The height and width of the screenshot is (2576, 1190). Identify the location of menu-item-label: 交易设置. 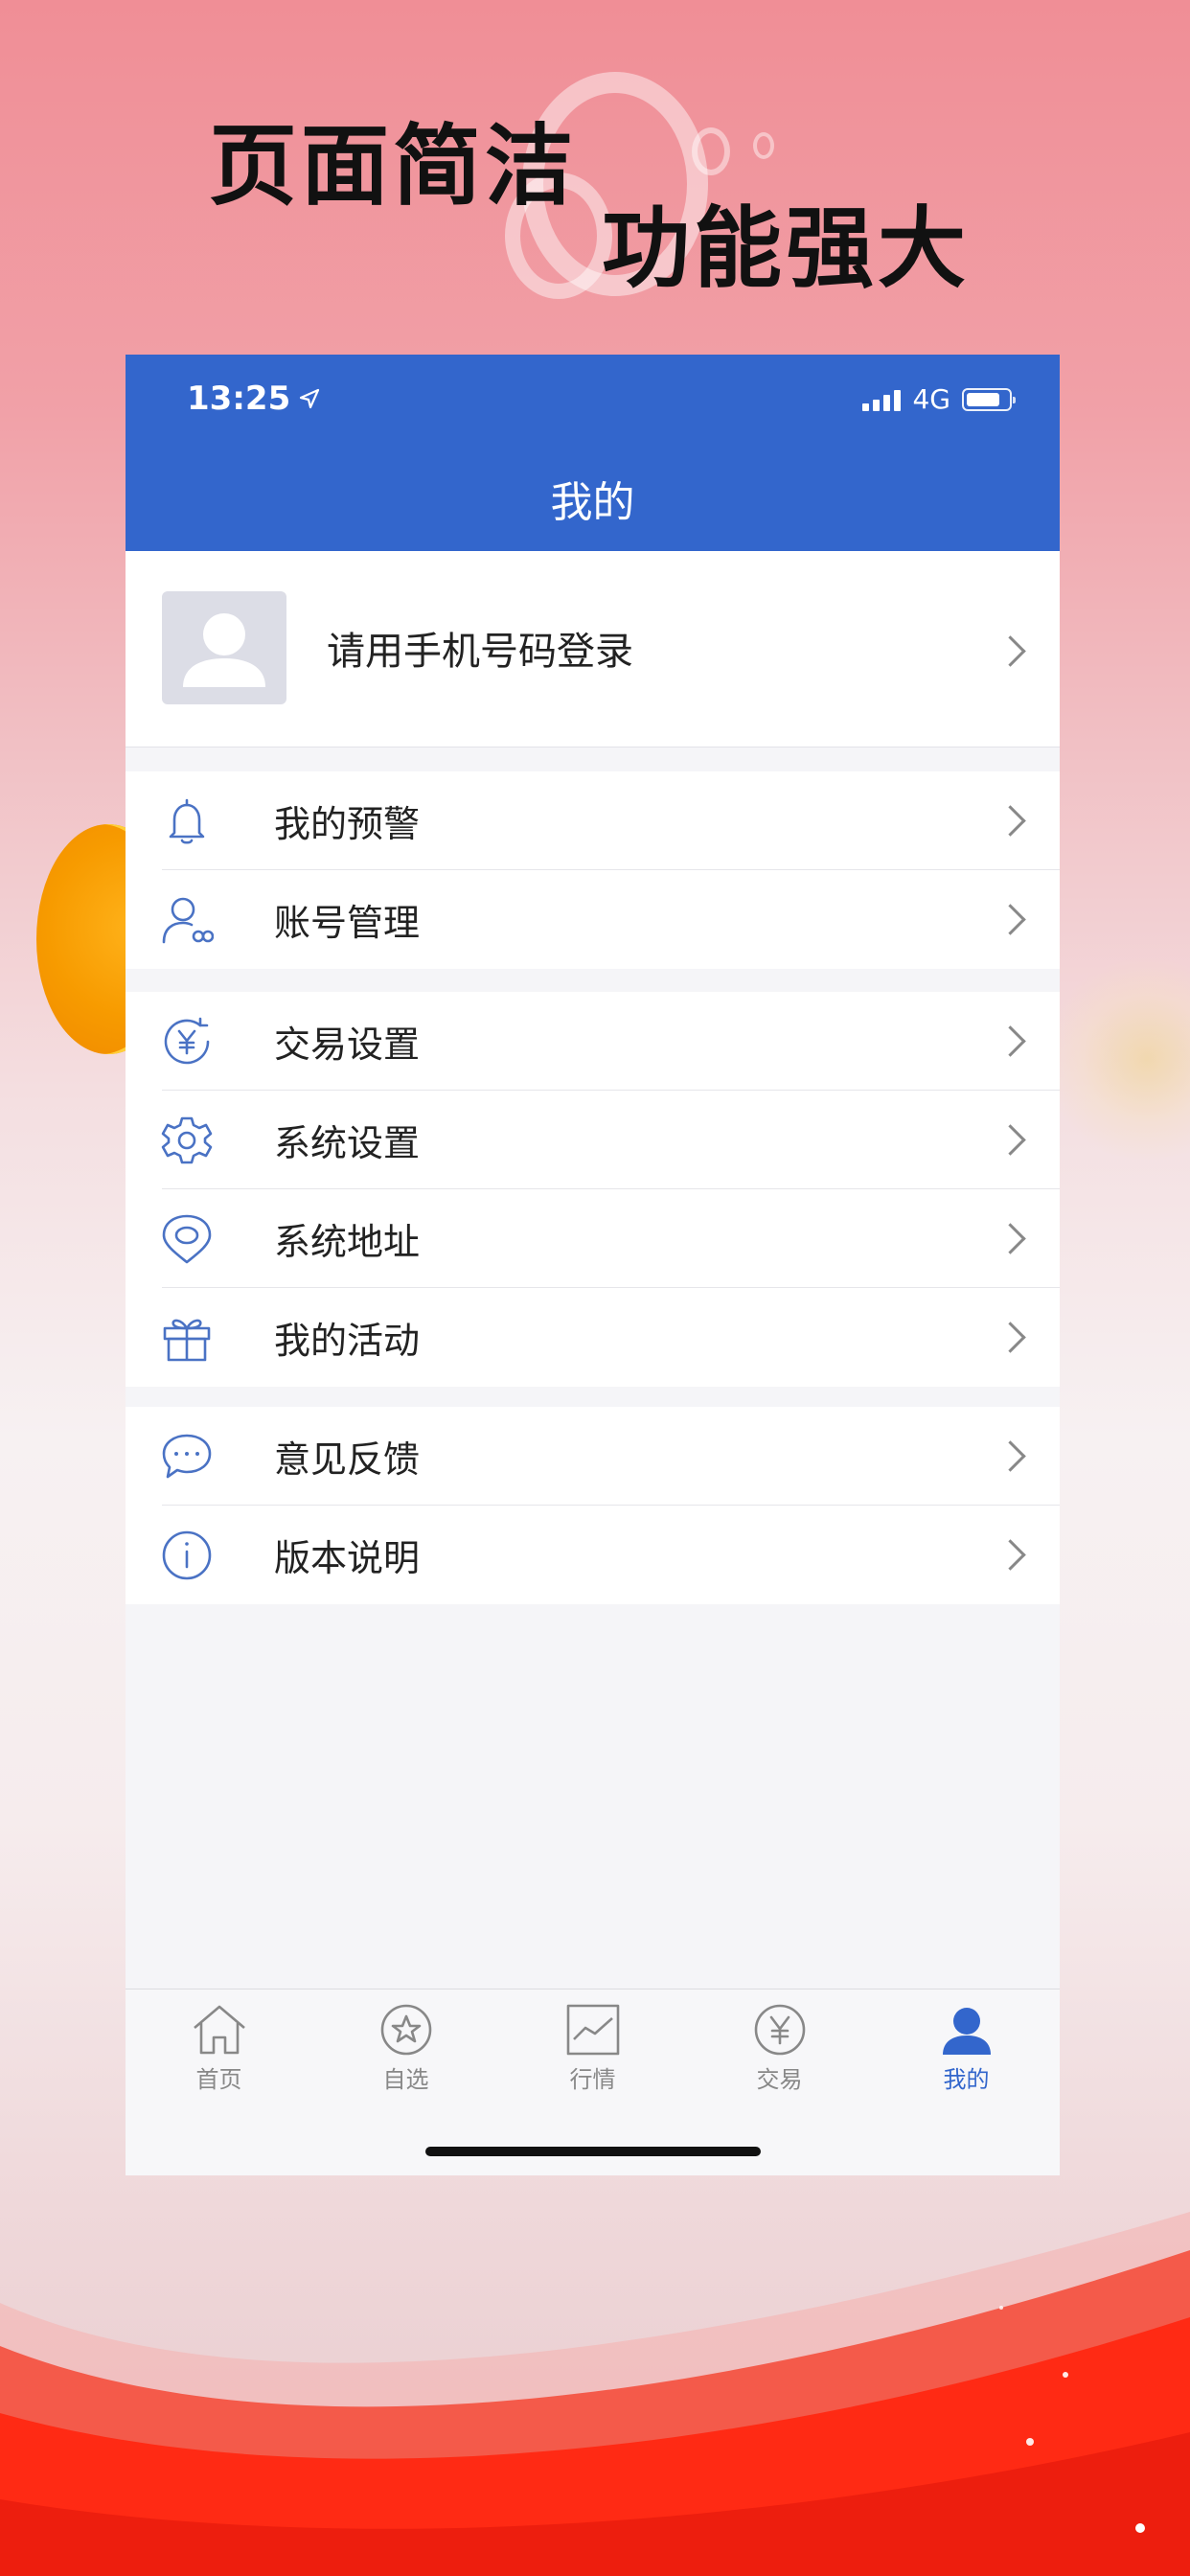
(348, 1045).